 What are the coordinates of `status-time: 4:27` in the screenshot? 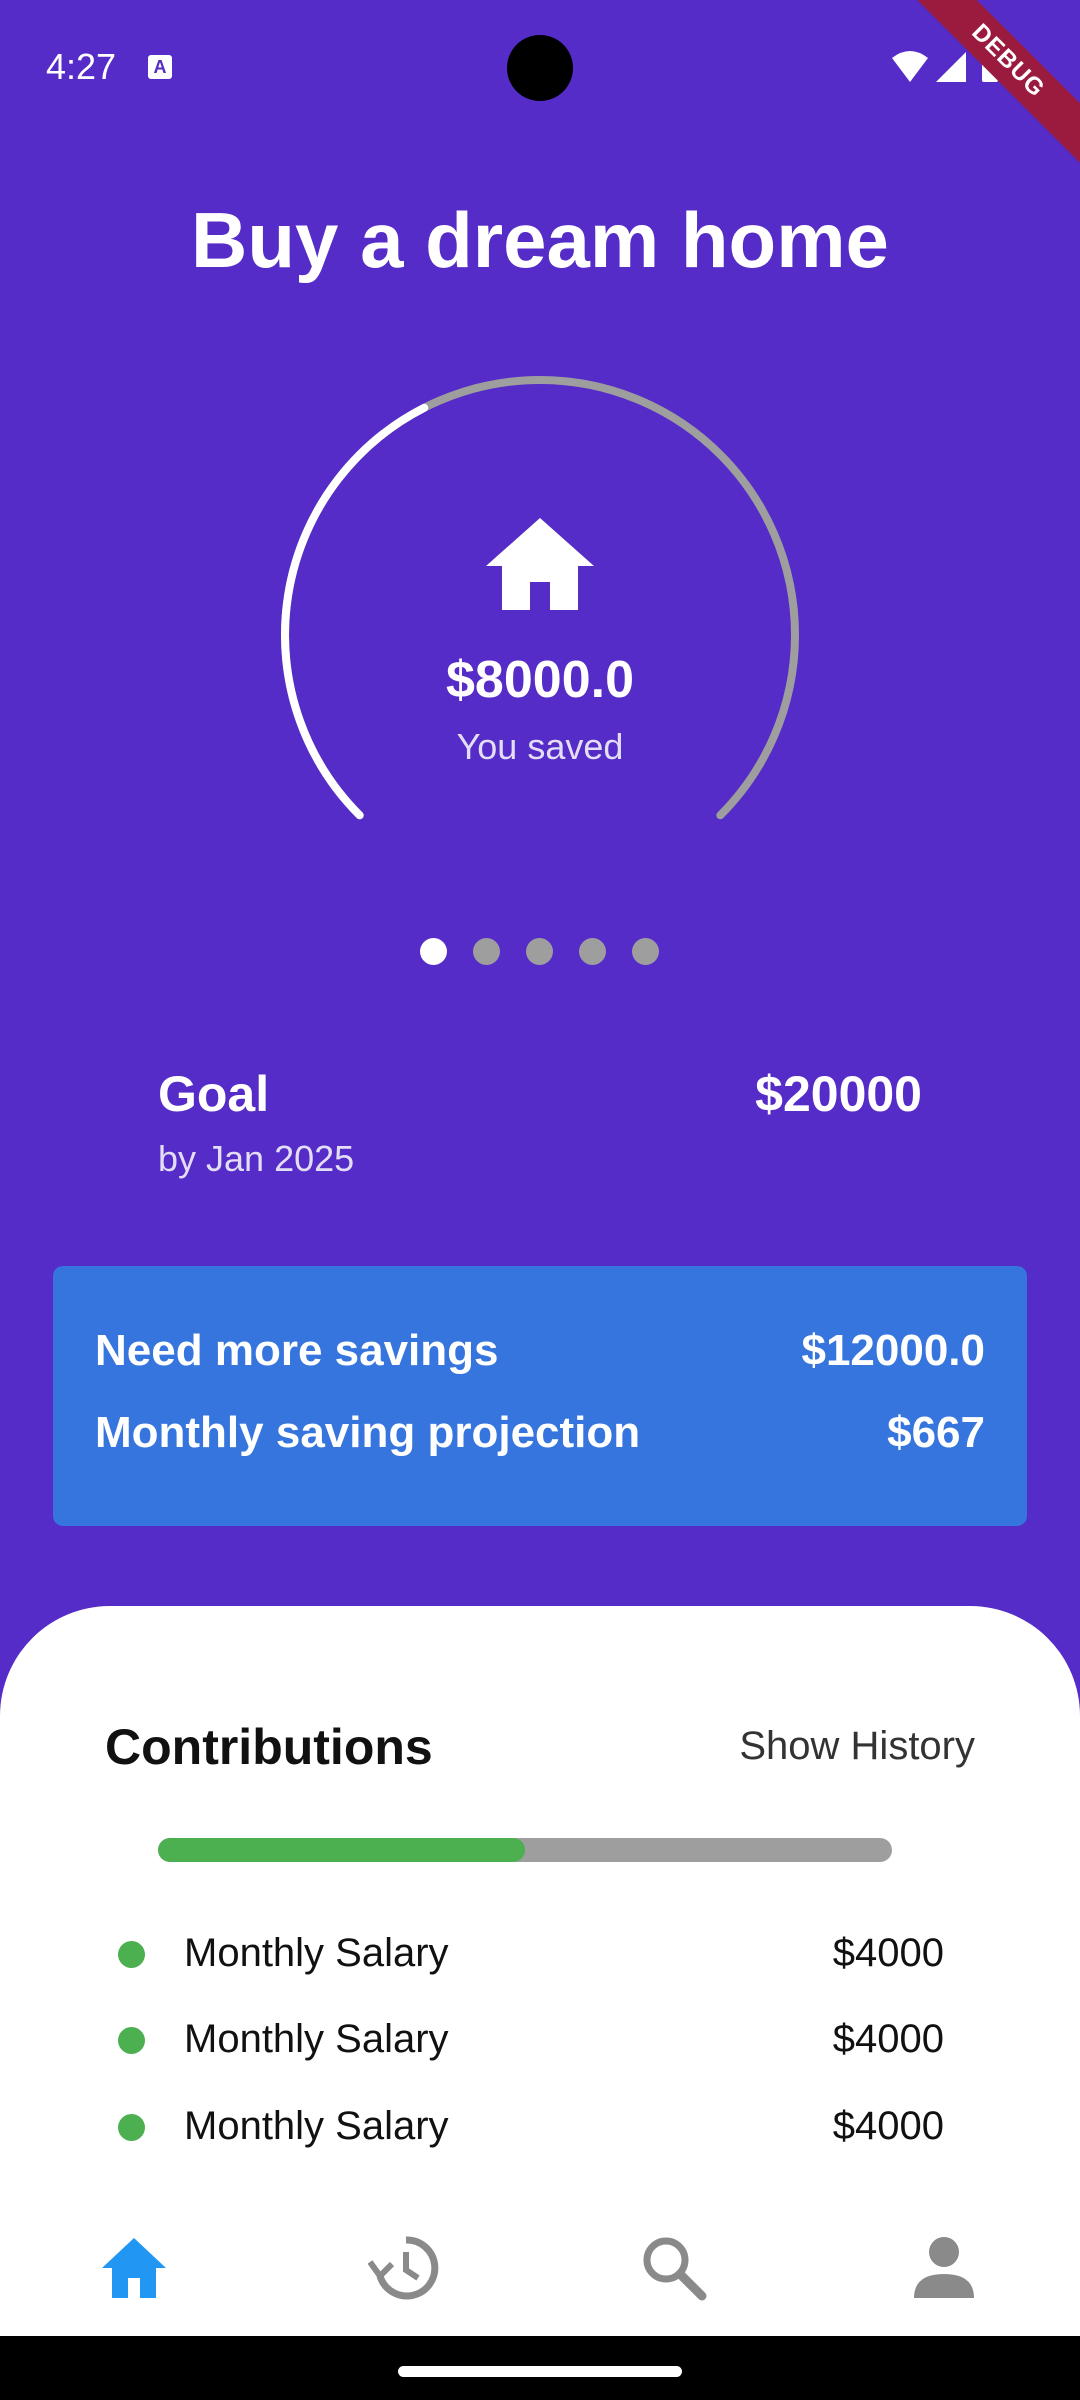 It's located at (81, 66).